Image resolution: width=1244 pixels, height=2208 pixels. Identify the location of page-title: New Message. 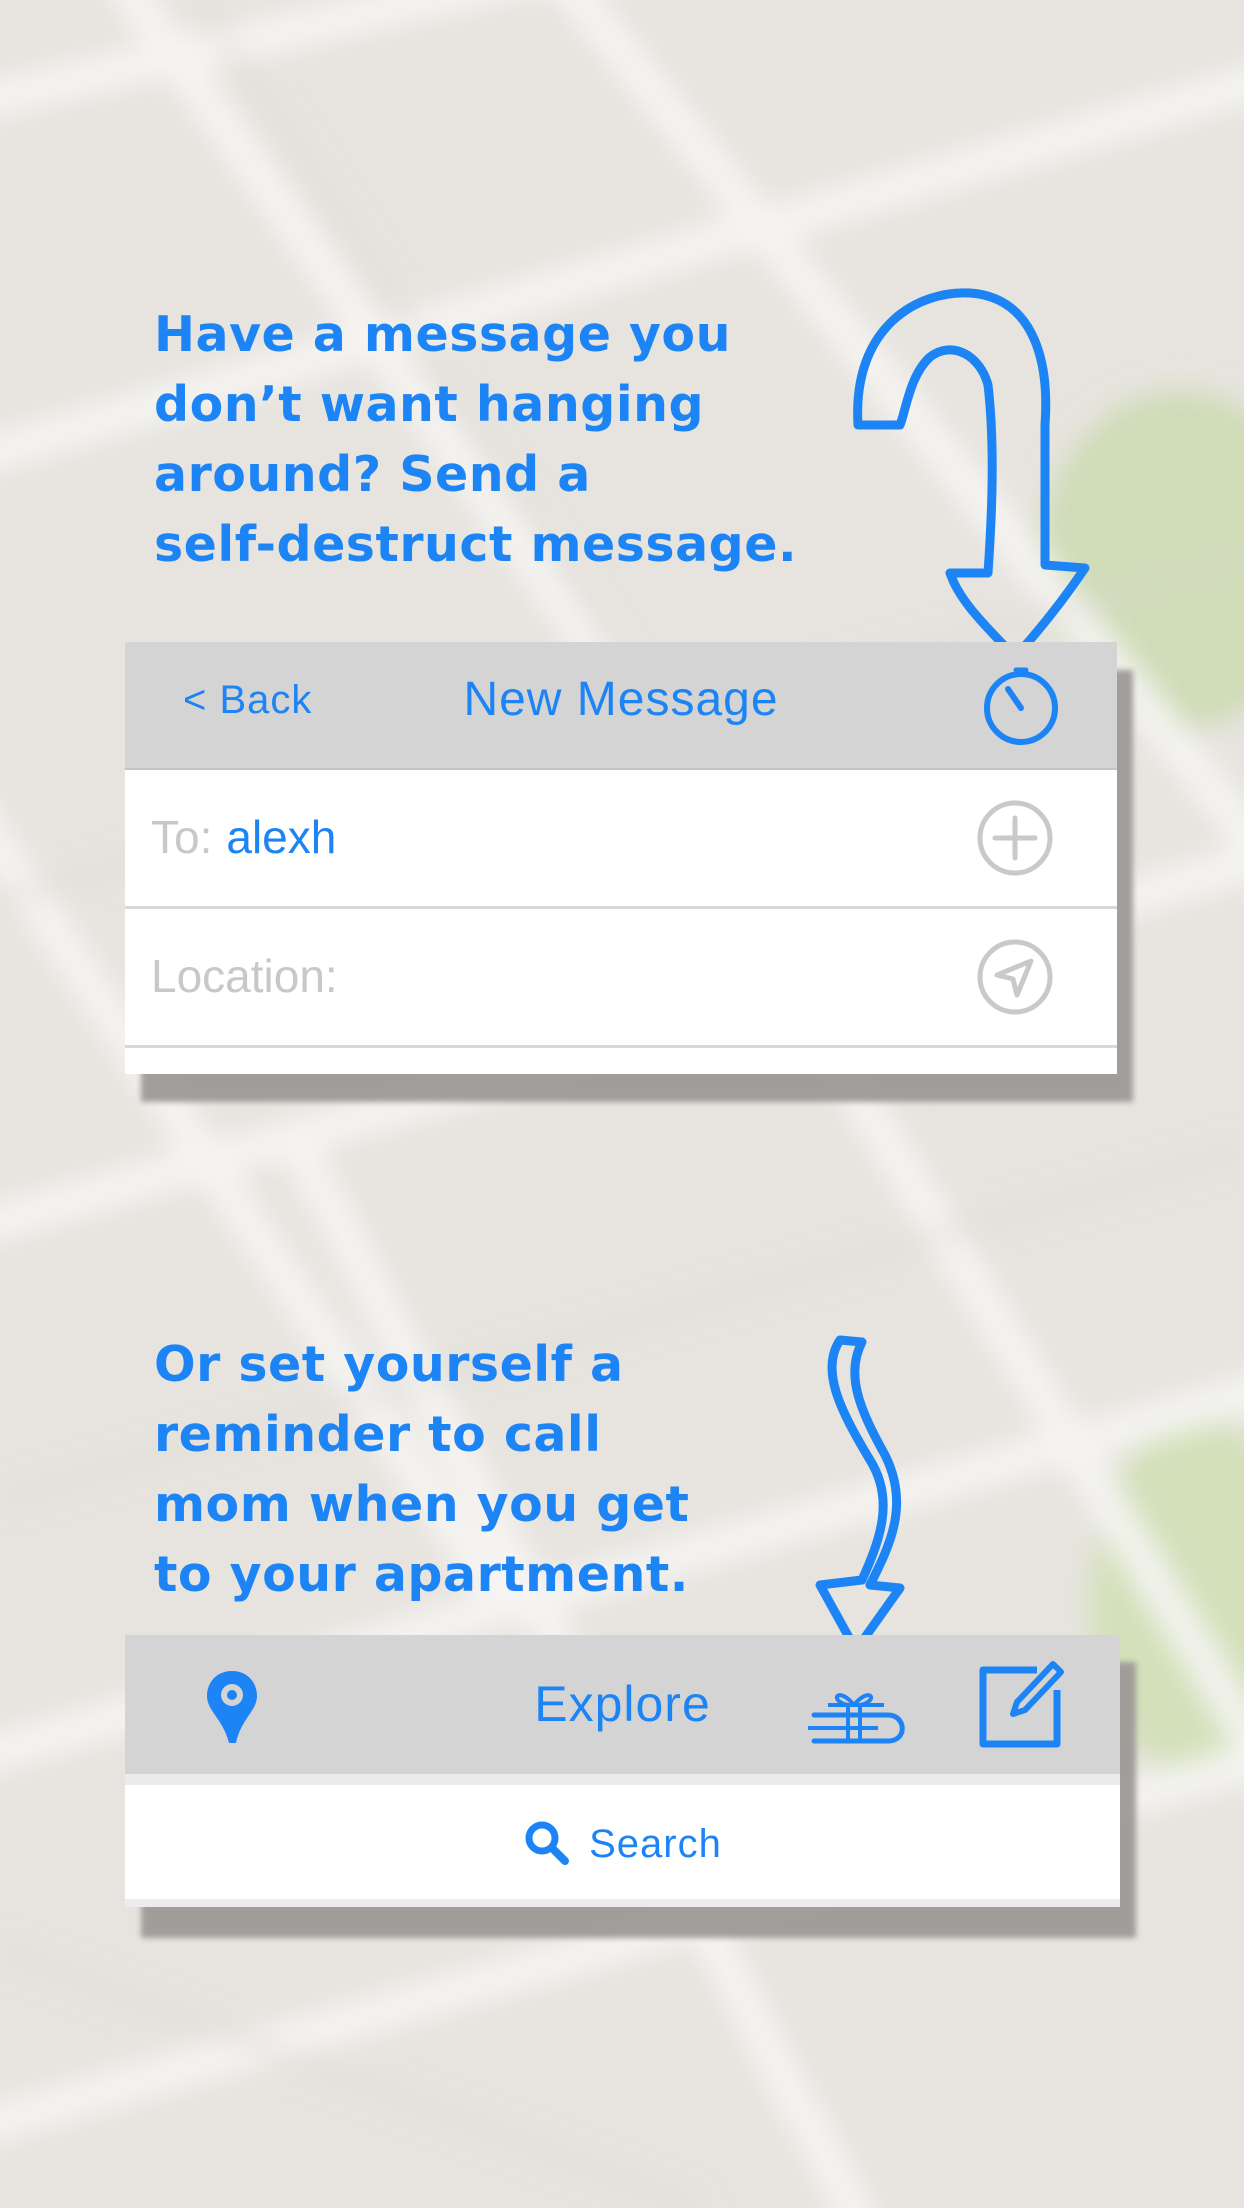
(621, 699).